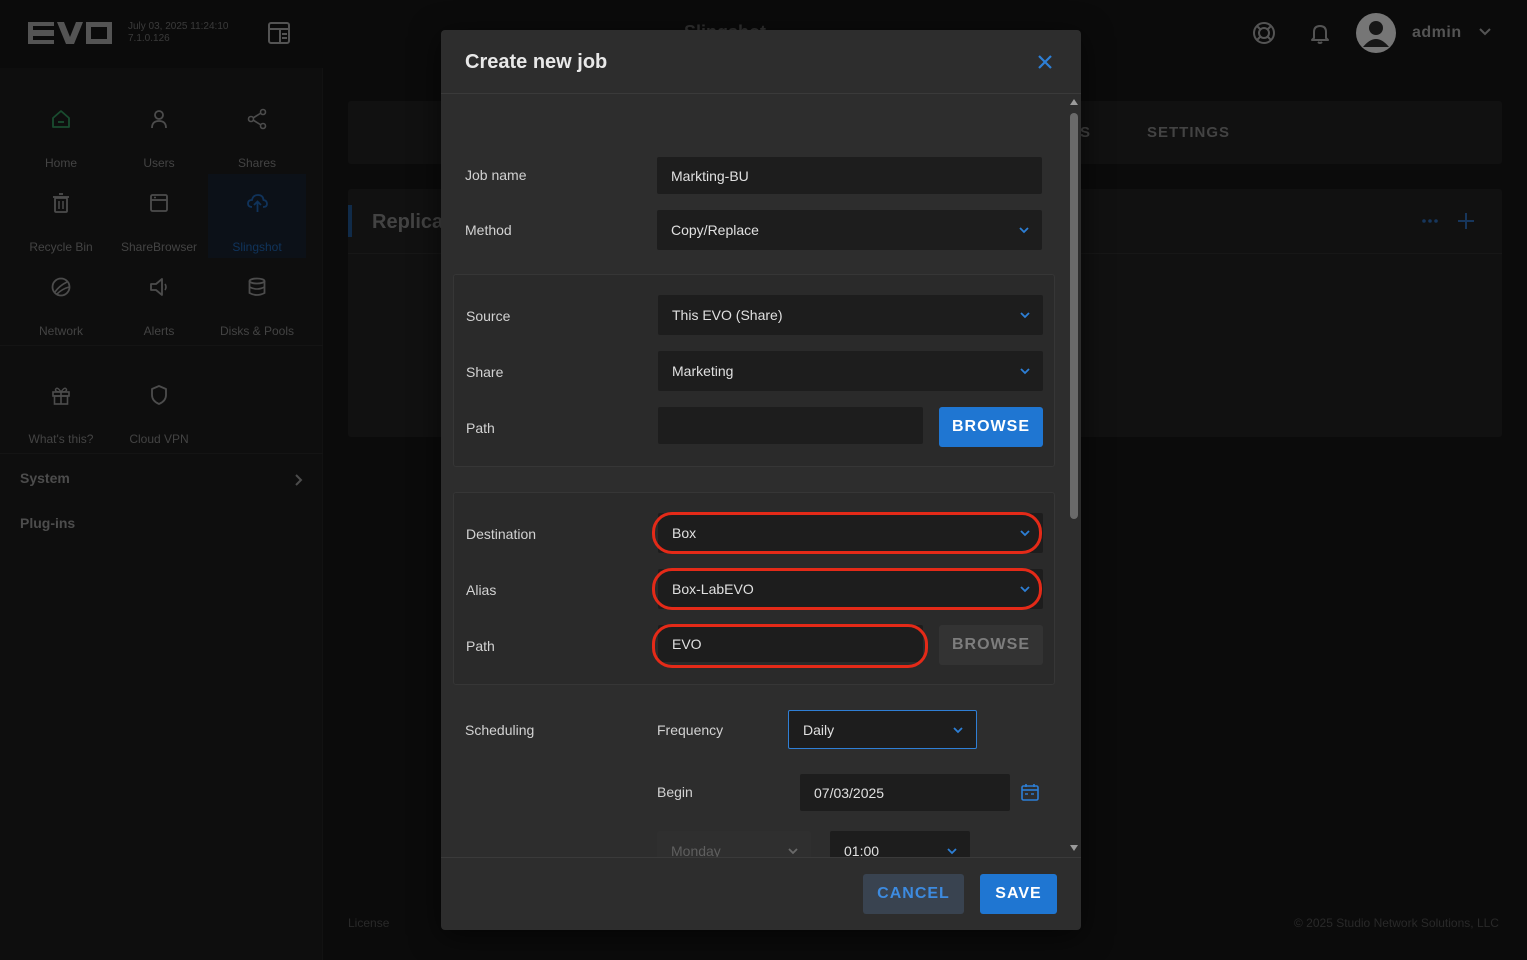  I want to click on begin-label: Begin, so click(675, 792).